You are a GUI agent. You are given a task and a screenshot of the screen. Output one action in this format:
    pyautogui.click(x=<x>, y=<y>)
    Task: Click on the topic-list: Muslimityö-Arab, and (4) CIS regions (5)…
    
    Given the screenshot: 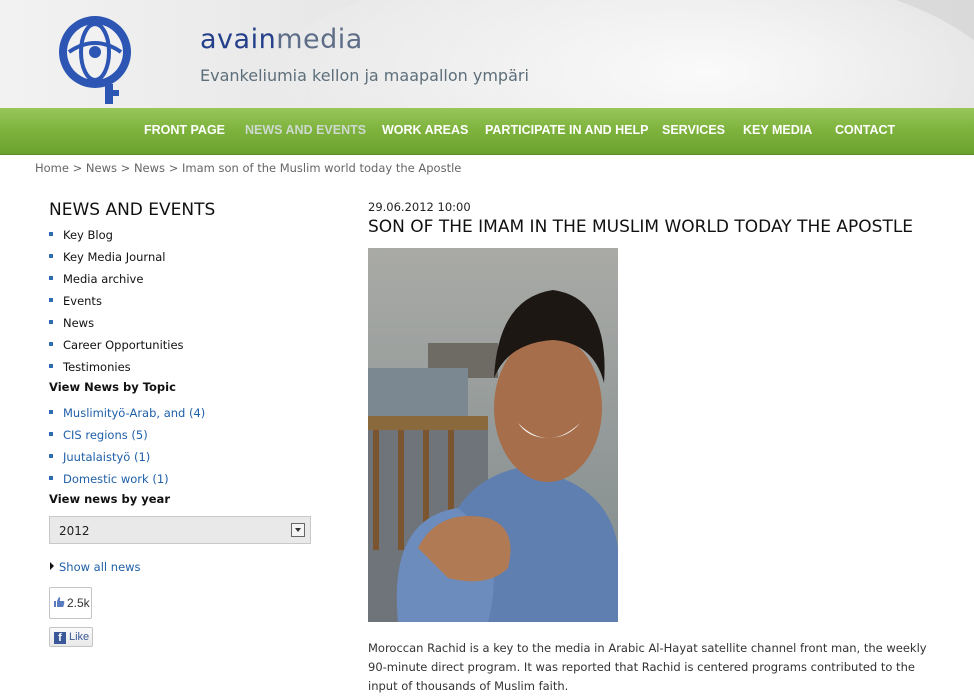 What is the action you would take?
    pyautogui.click(x=127, y=449)
    